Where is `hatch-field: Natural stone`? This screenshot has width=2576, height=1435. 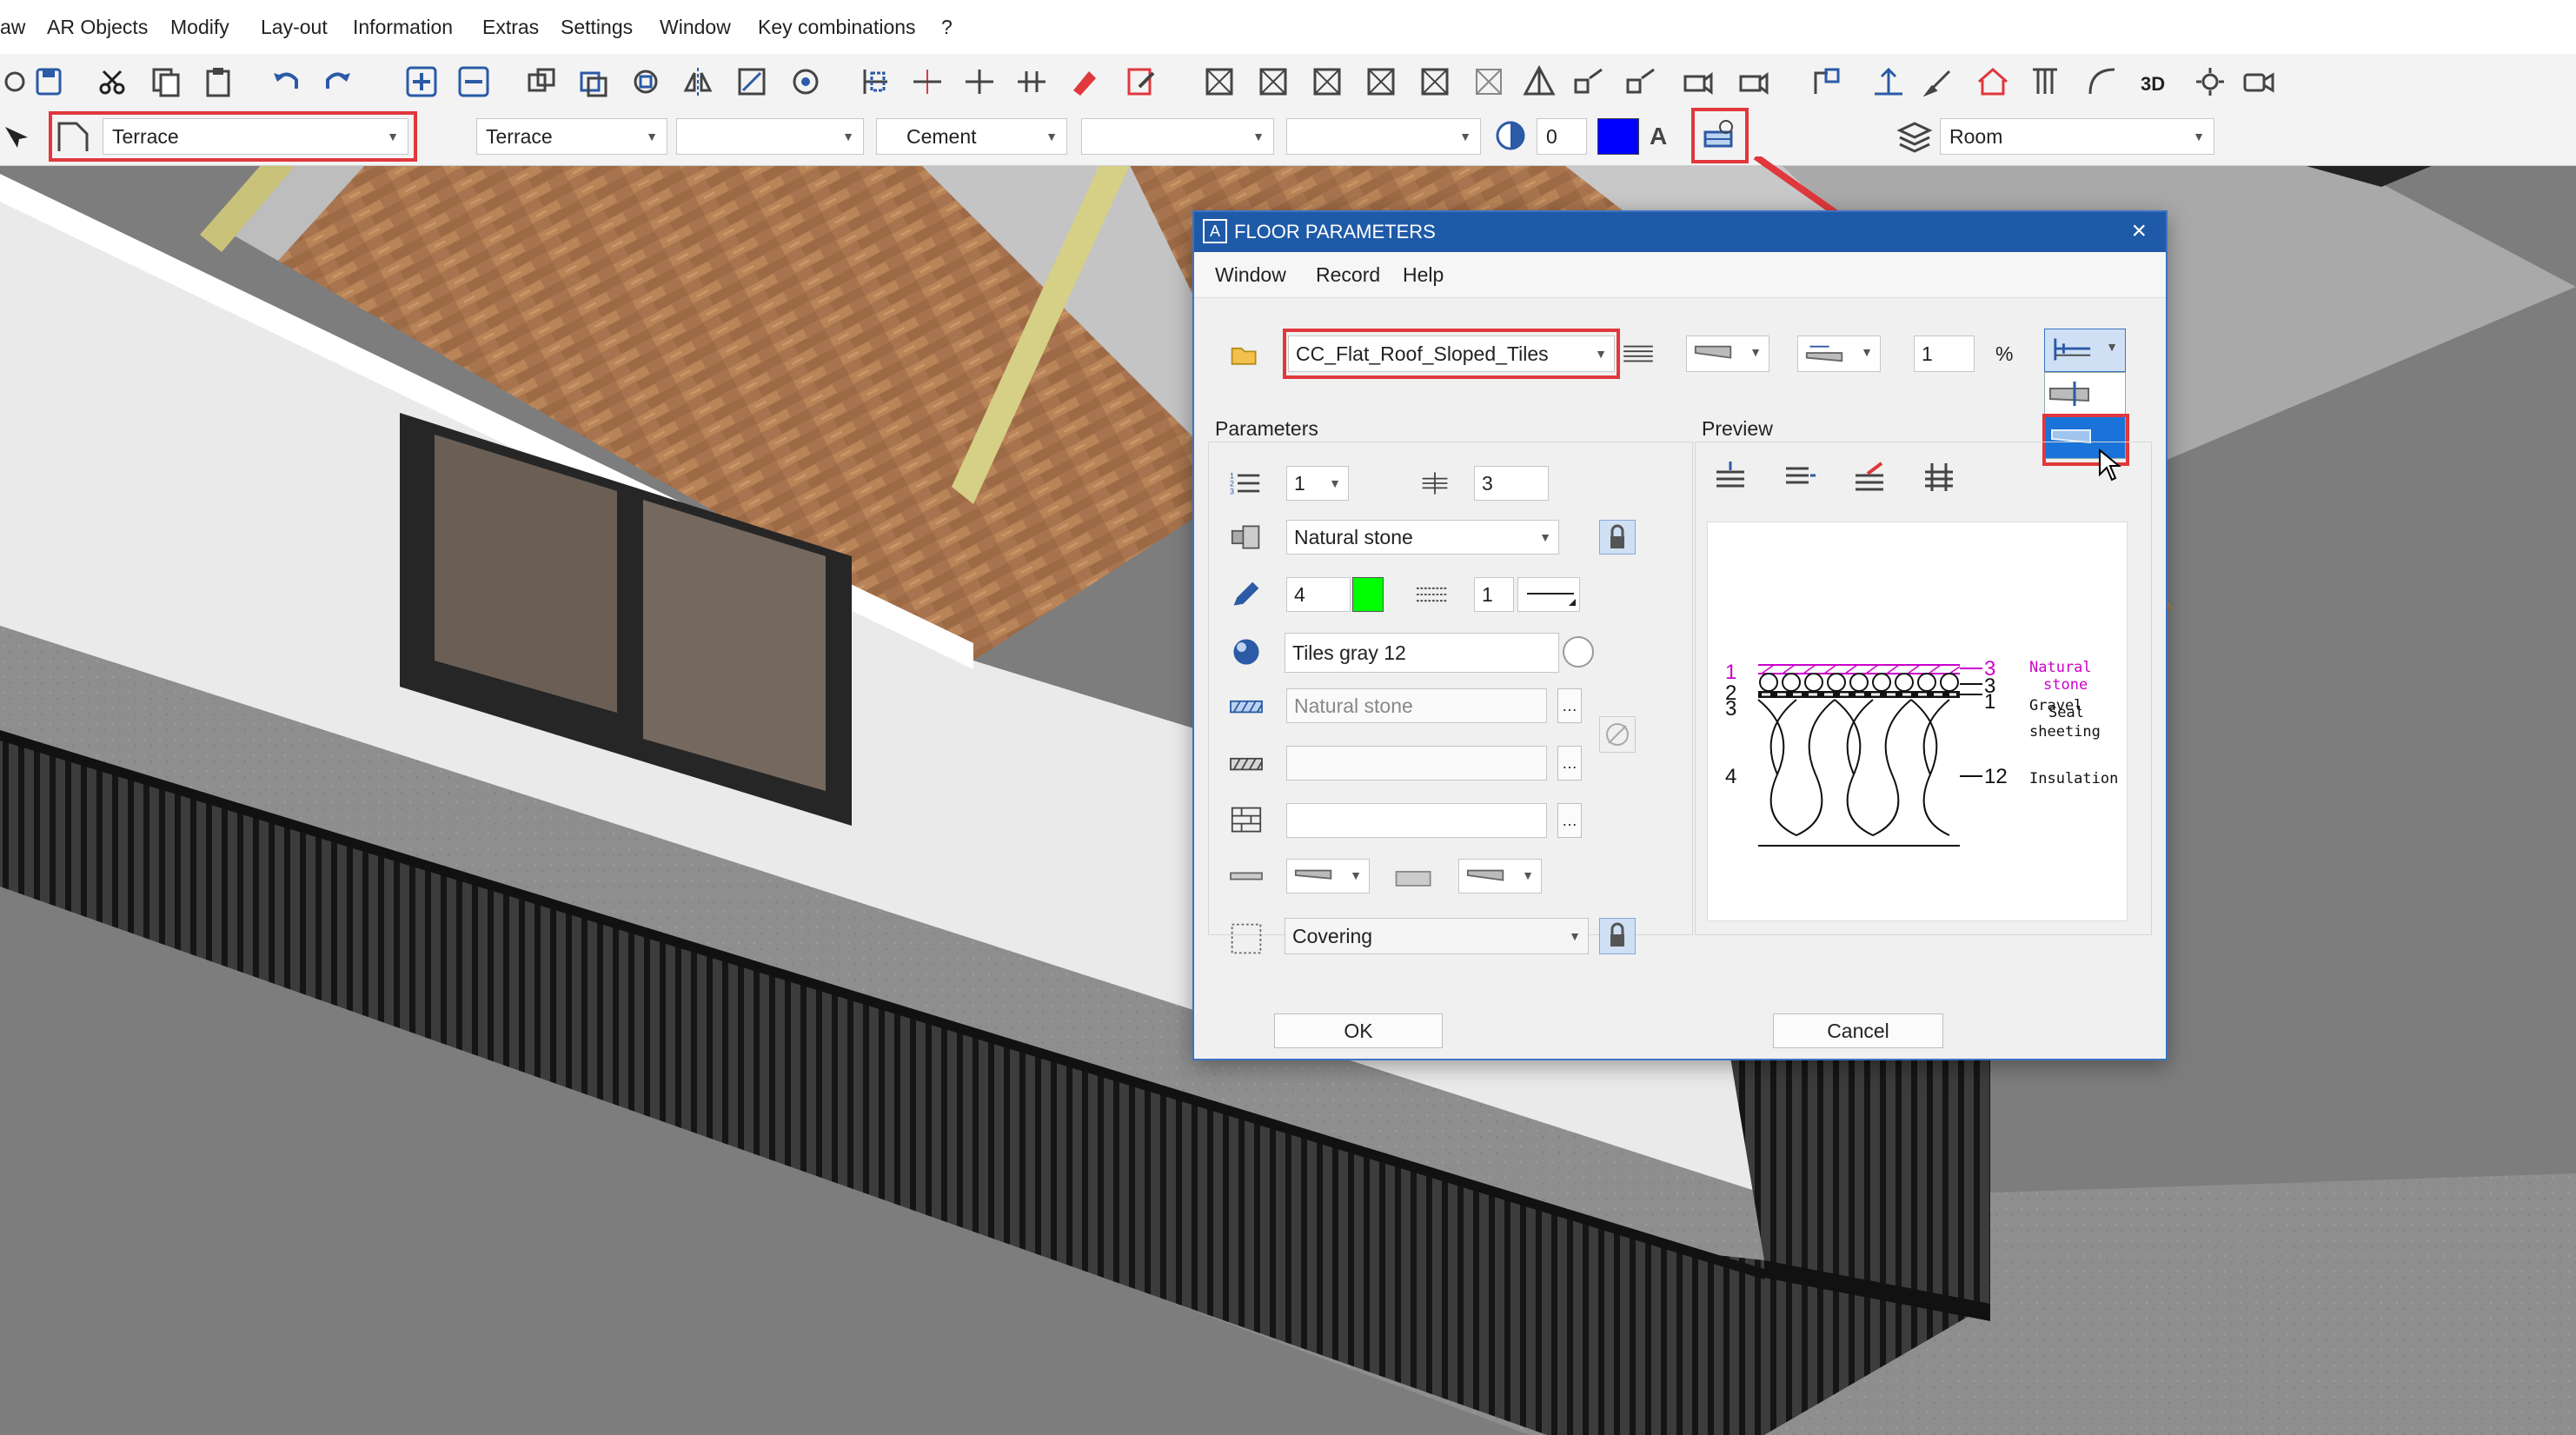 hatch-field: Natural stone is located at coordinates (1416, 705).